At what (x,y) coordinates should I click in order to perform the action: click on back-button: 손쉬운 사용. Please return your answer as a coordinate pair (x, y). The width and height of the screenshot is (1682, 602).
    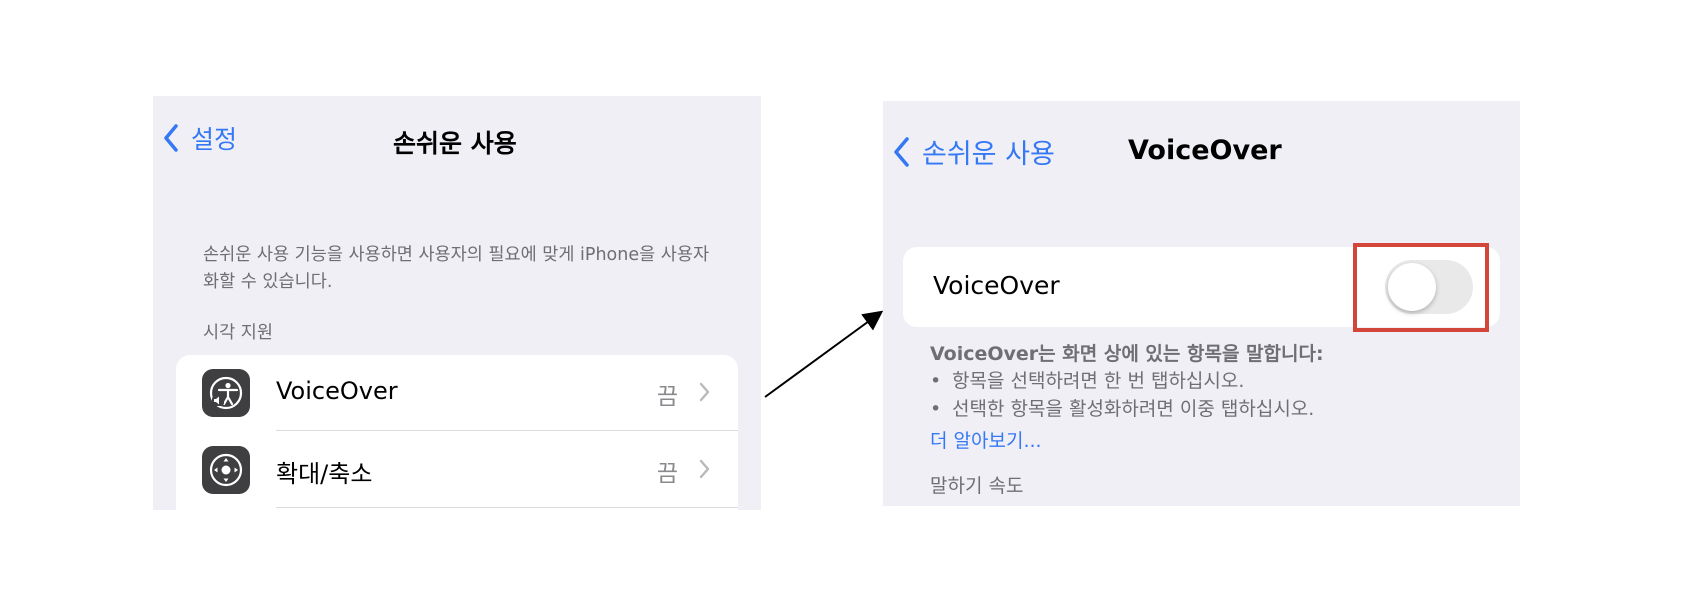
    Looking at the image, I should click on (974, 151).